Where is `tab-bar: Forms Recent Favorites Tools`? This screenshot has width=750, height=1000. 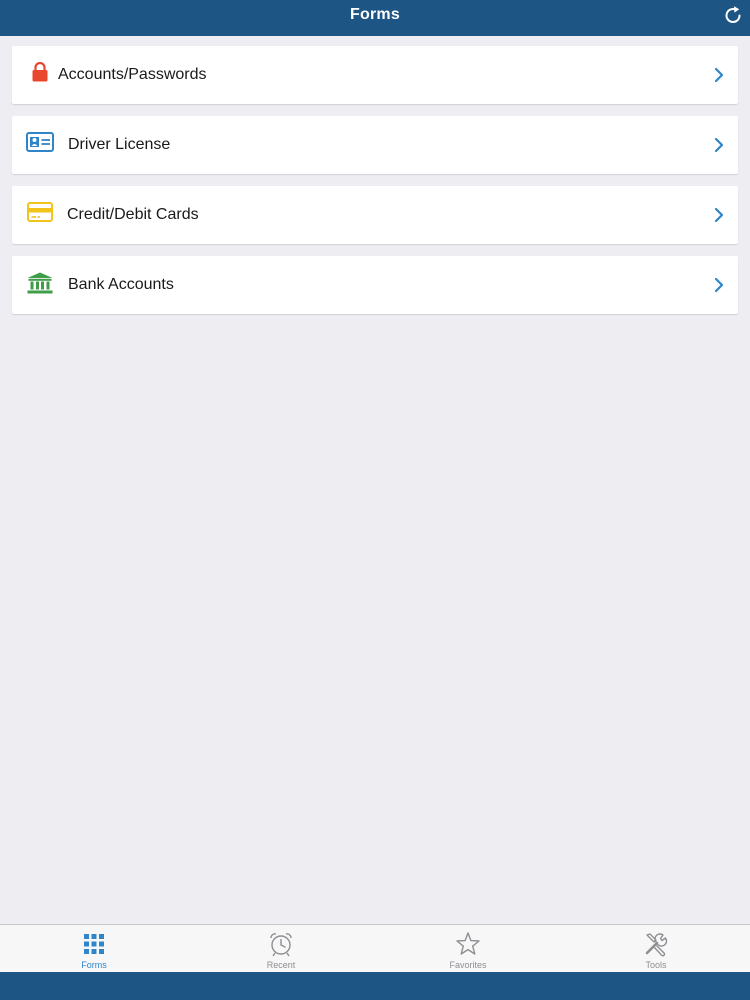
tab-bar: Forms Recent Favorites Tools is located at coordinates (375, 948).